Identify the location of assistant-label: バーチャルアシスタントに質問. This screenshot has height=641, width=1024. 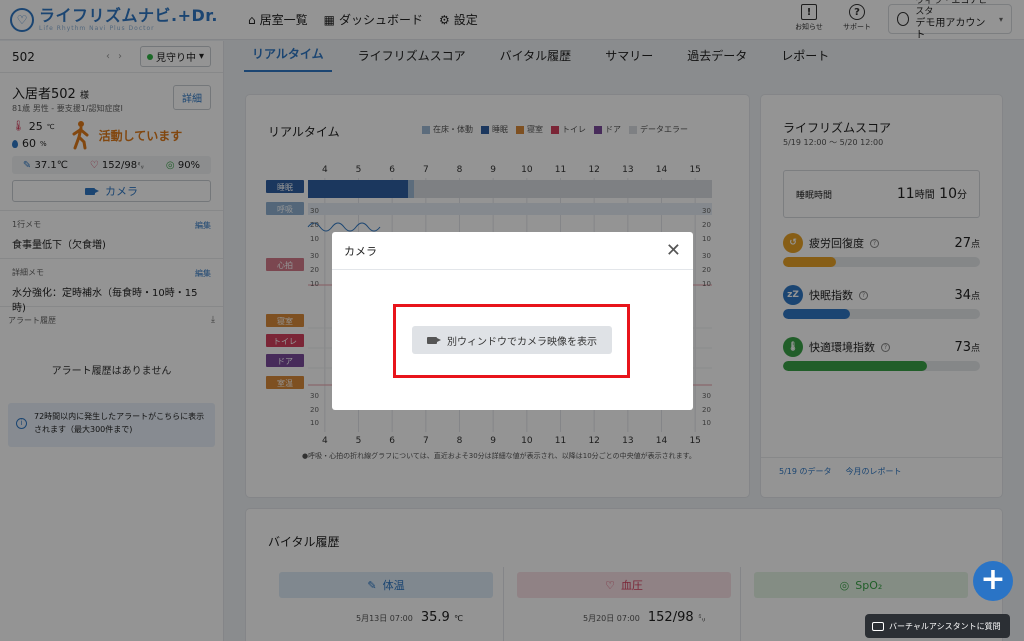
(945, 626).